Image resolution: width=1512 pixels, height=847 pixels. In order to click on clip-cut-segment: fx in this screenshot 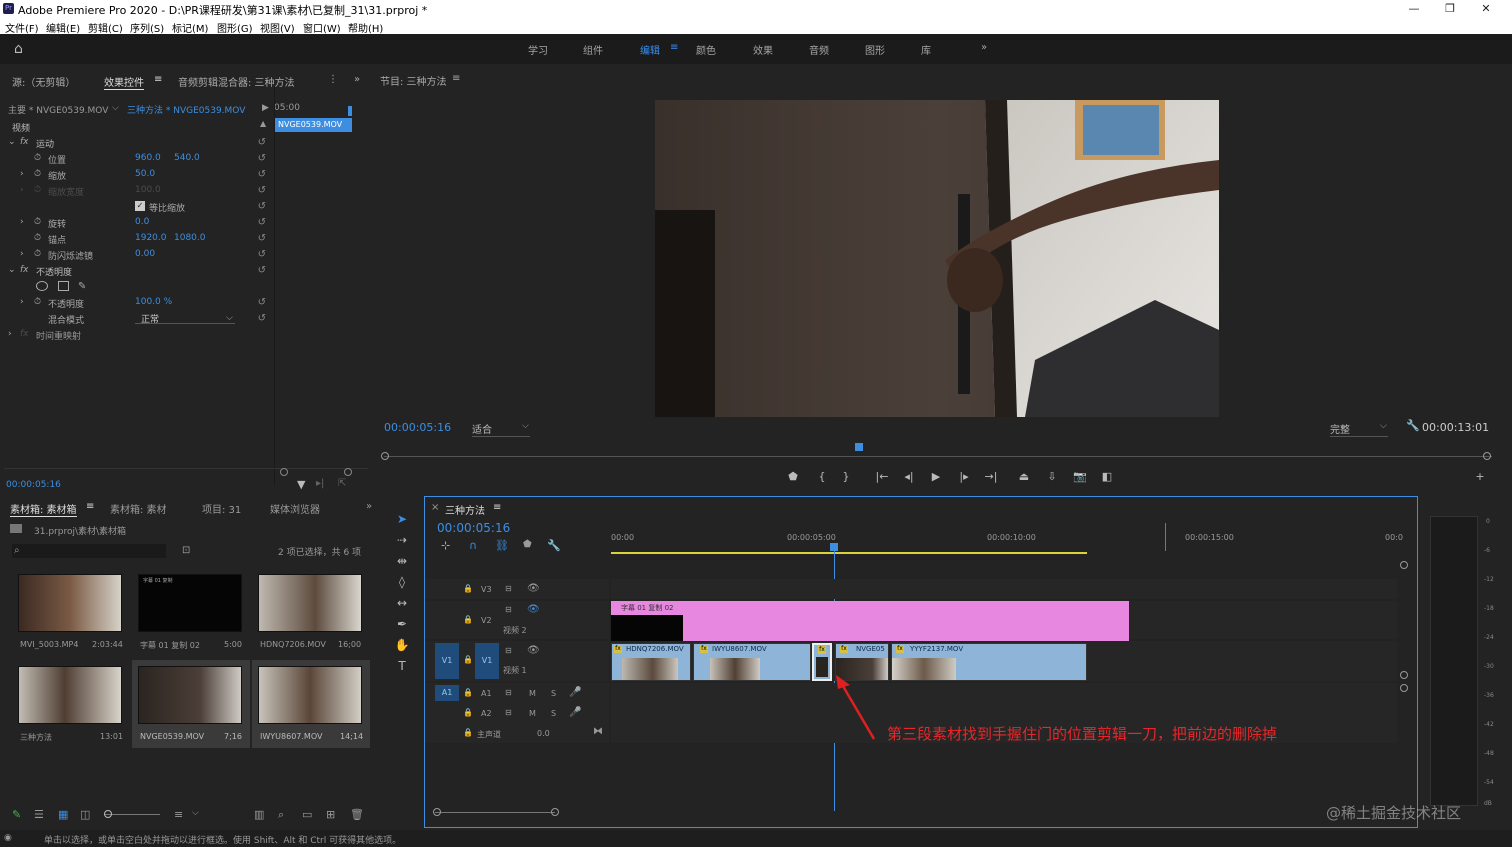, I will do `click(822, 662)`.